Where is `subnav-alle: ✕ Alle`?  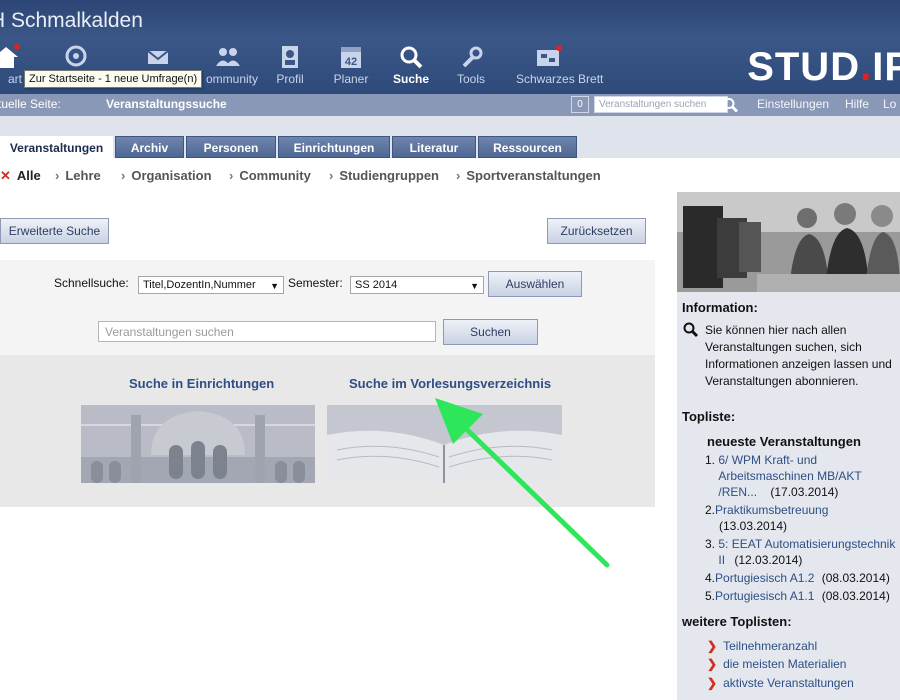 subnav-alle: ✕ Alle is located at coordinates (20, 176).